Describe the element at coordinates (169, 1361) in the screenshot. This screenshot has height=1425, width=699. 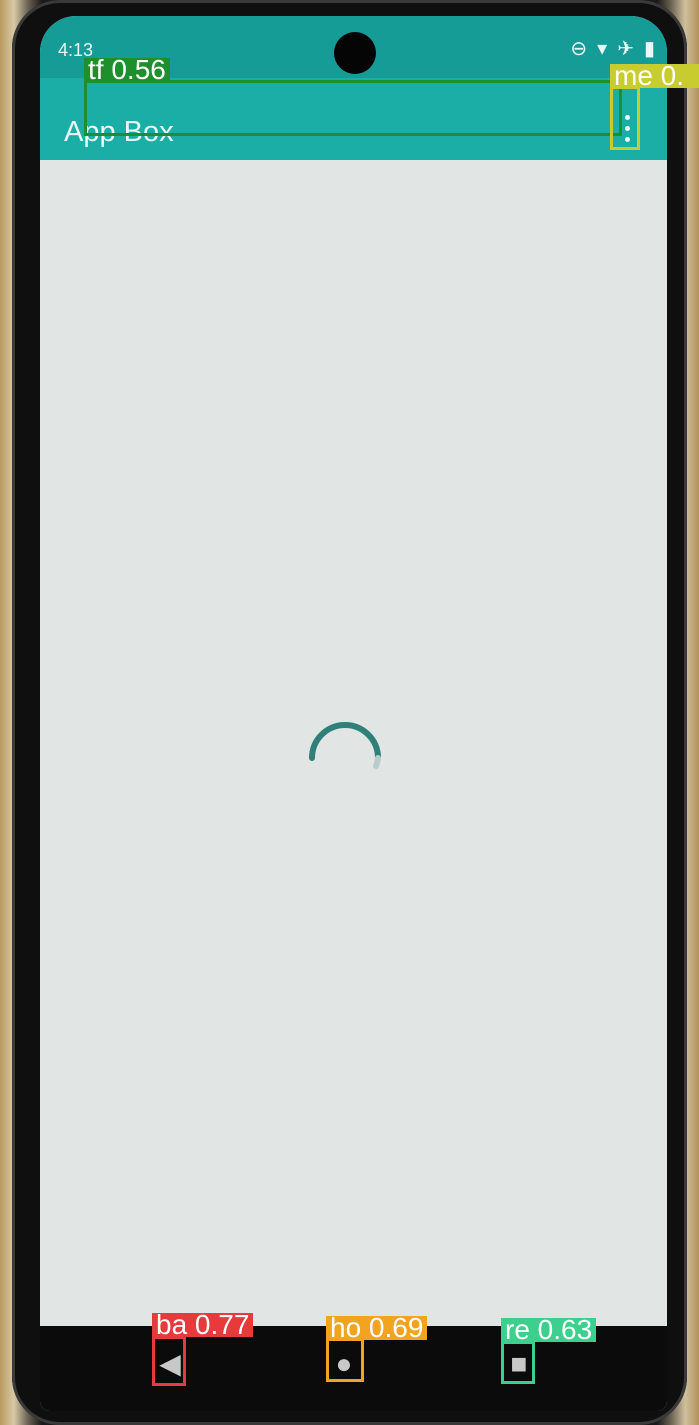
I see `detection-box-ba` at that location.